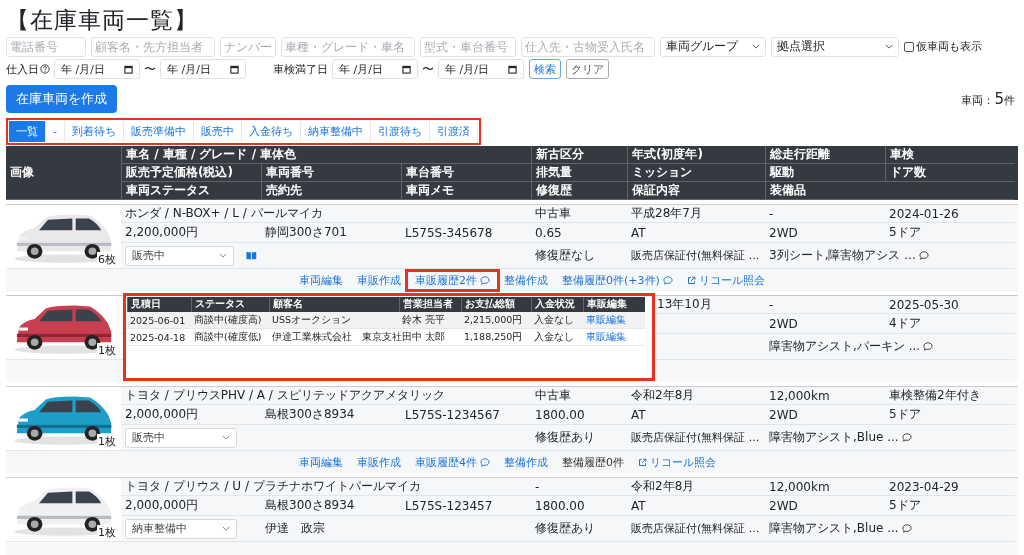  Describe the element at coordinates (331, 173) in the screenshot. I see `column-header: 車両番号` at that location.